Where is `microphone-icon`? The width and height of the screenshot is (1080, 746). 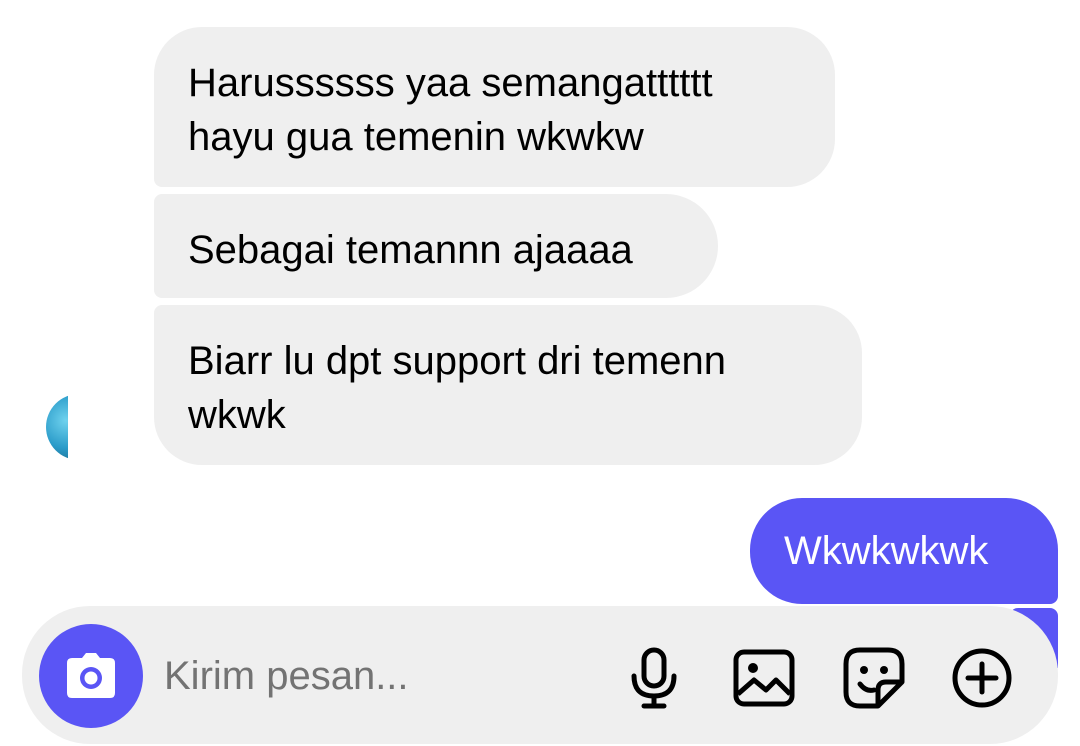 microphone-icon is located at coordinates (654, 678).